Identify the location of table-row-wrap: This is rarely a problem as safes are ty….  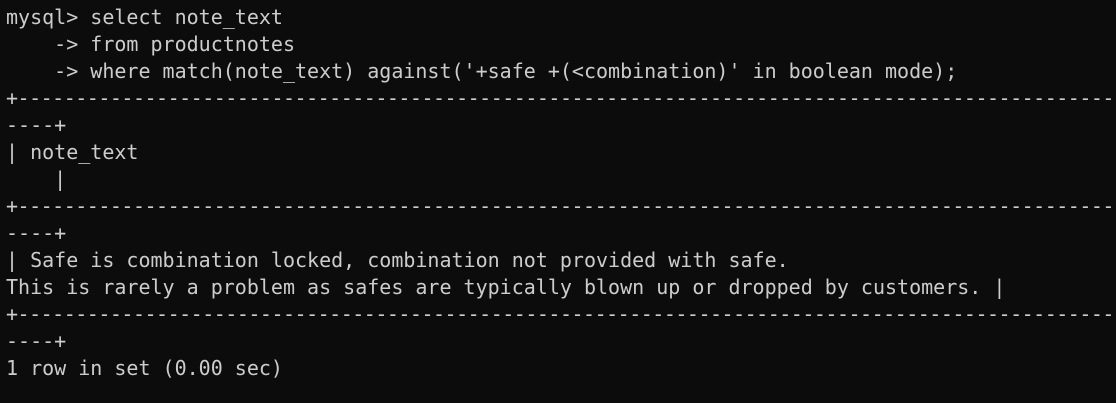
(506, 287).